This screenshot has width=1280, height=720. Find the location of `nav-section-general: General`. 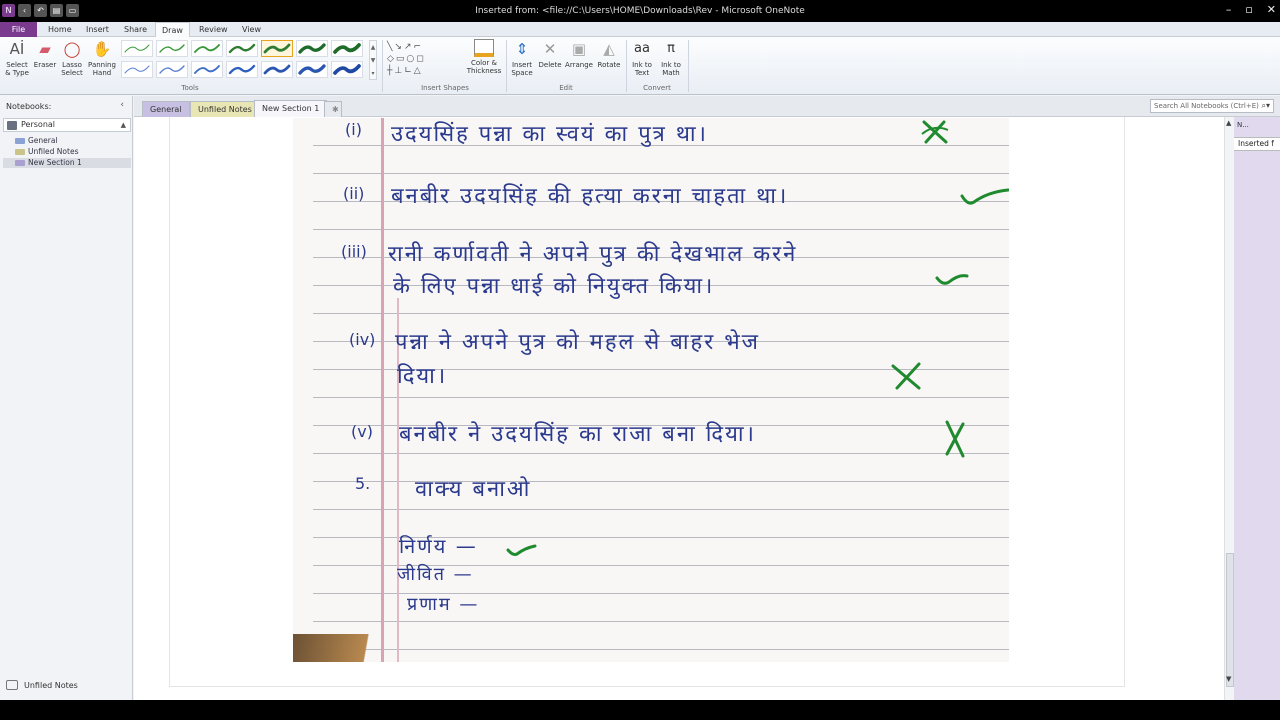

nav-section-general: General is located at coordinates (67, 141).